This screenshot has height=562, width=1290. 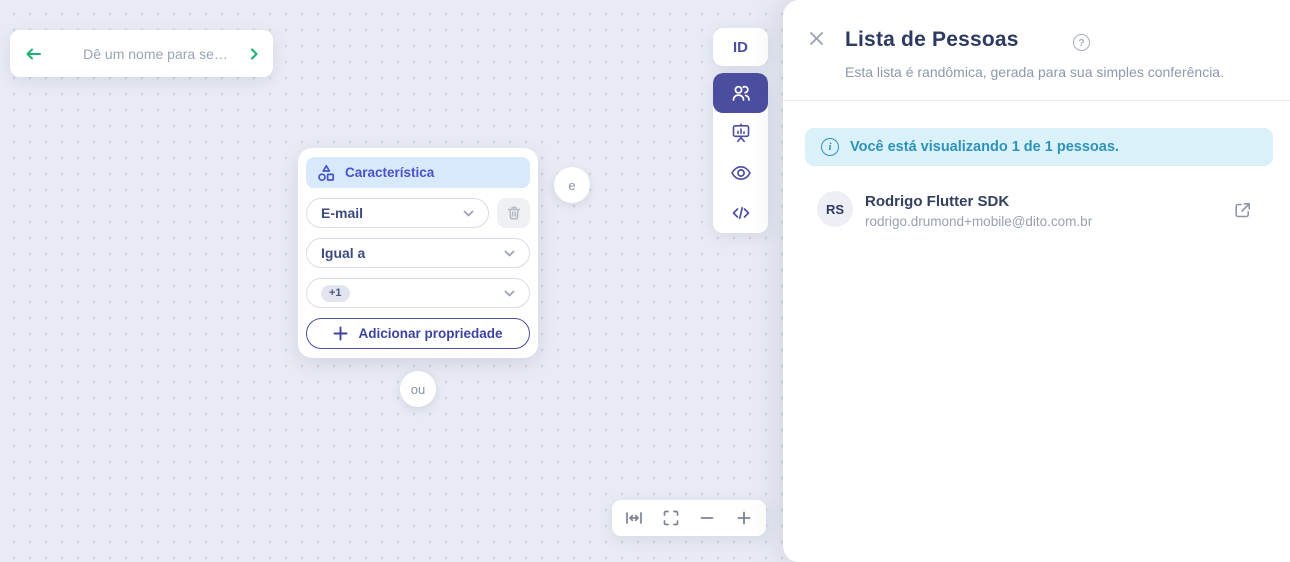 What do you see at coordinates (397, 213) in the screenshot?
I see `property-select: E-mail` at bounding box center [397, 213].